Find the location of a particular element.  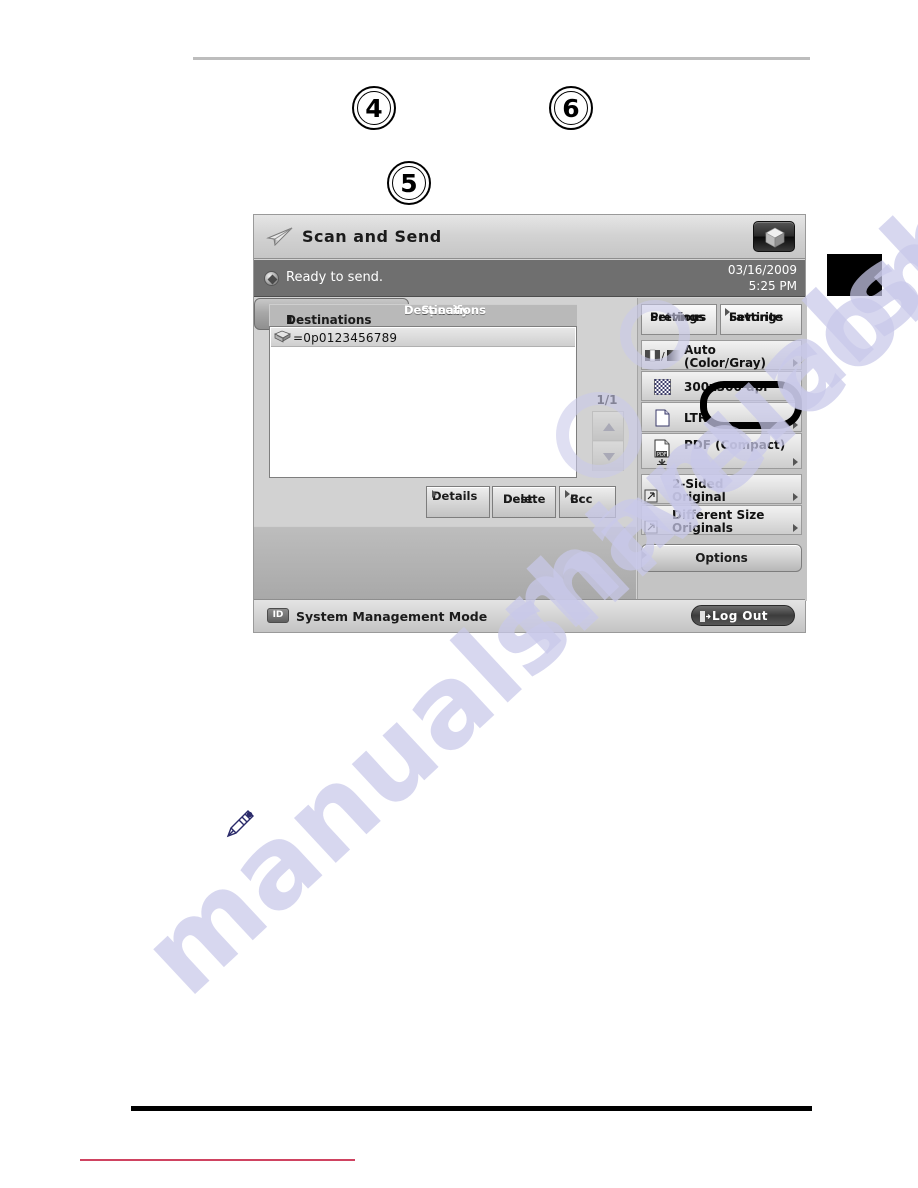

status-message: Ready to send. is located at coordinates (335, 277).